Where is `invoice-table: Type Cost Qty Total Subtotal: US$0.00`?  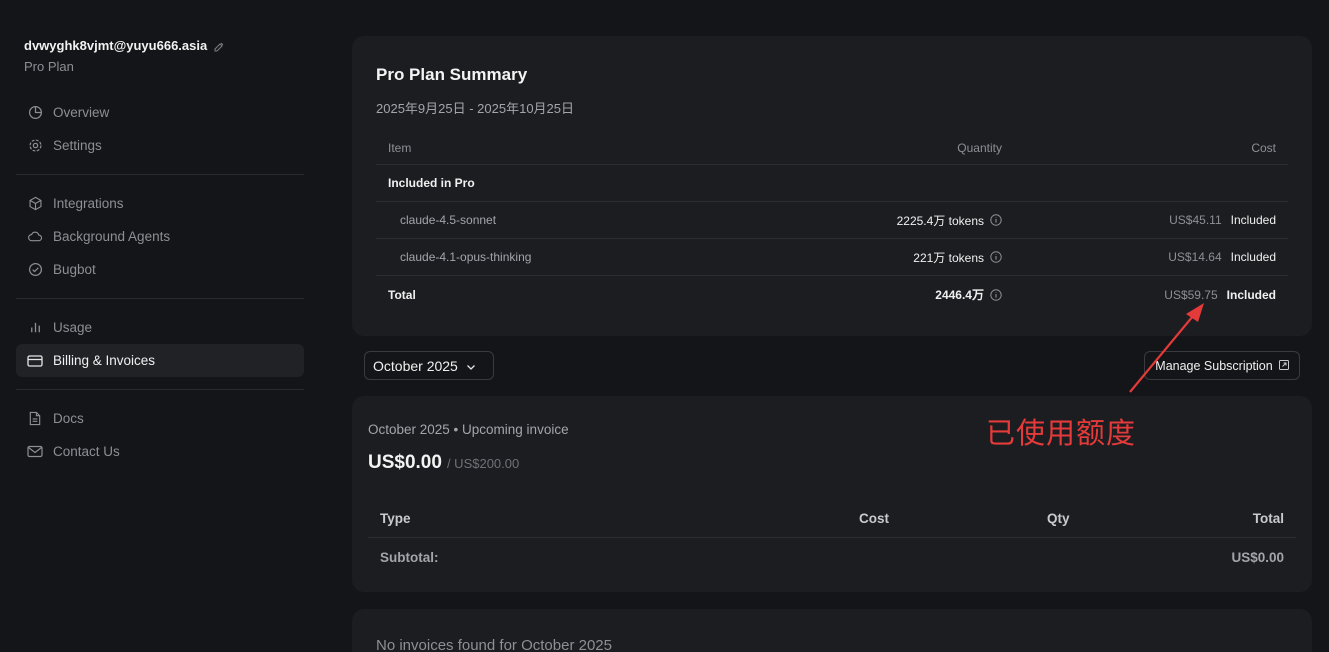
invoice-table: Type Cost Qty Total Subtotal: US$0.00 is located at coordinates (832, 538).